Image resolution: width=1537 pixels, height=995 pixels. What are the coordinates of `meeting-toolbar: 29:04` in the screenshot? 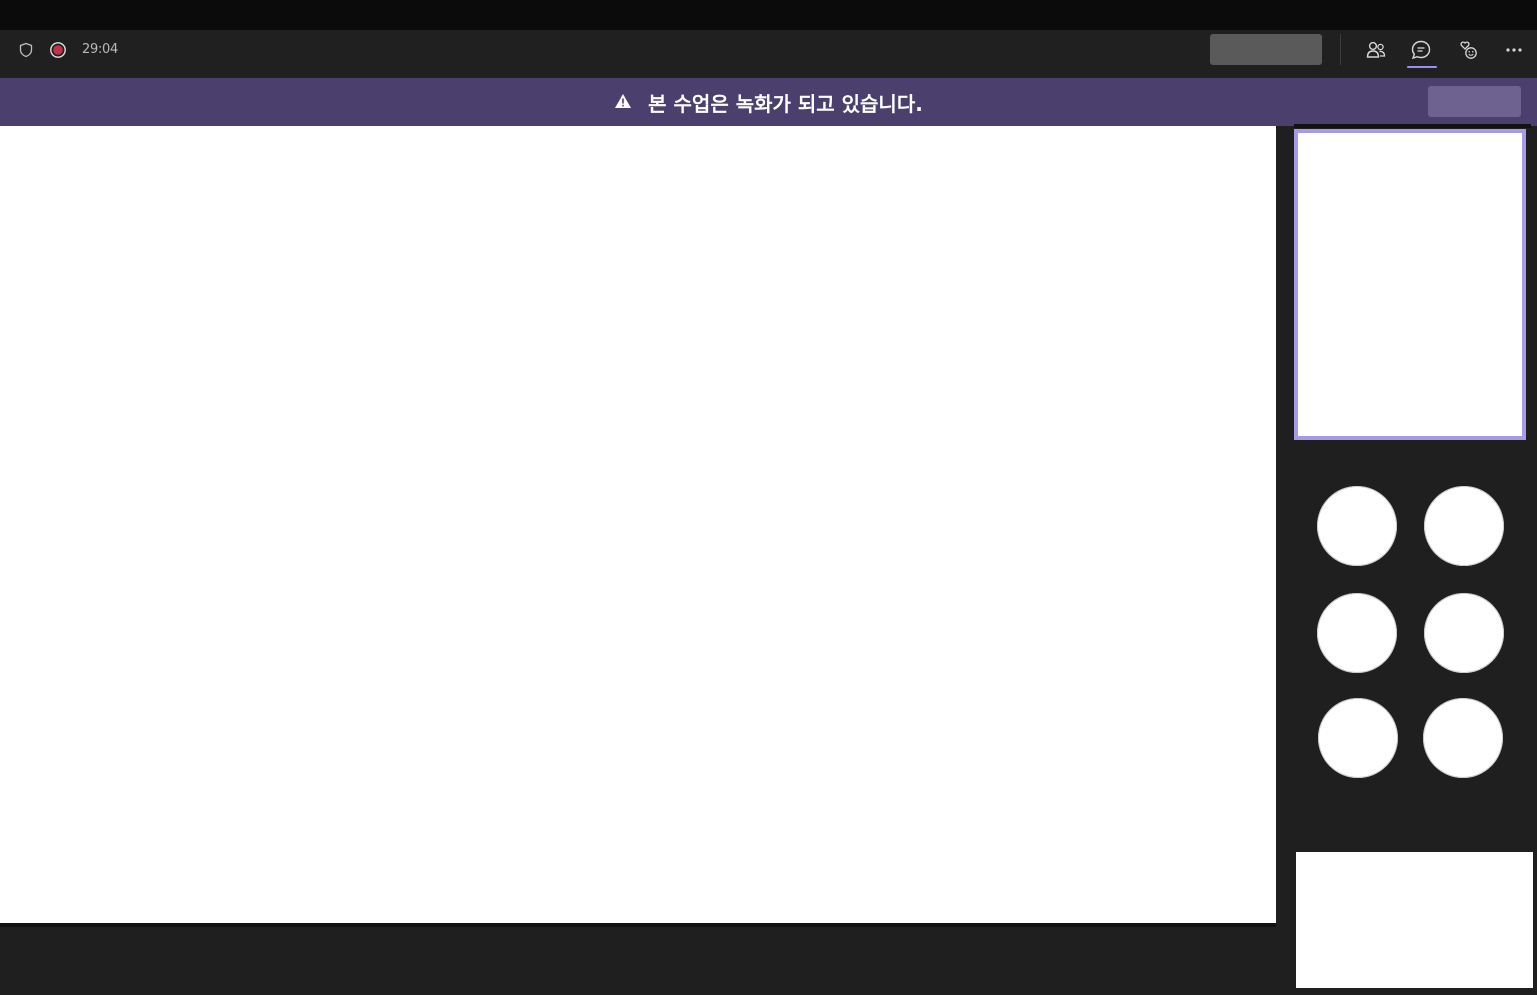 It's located at (768, 54).